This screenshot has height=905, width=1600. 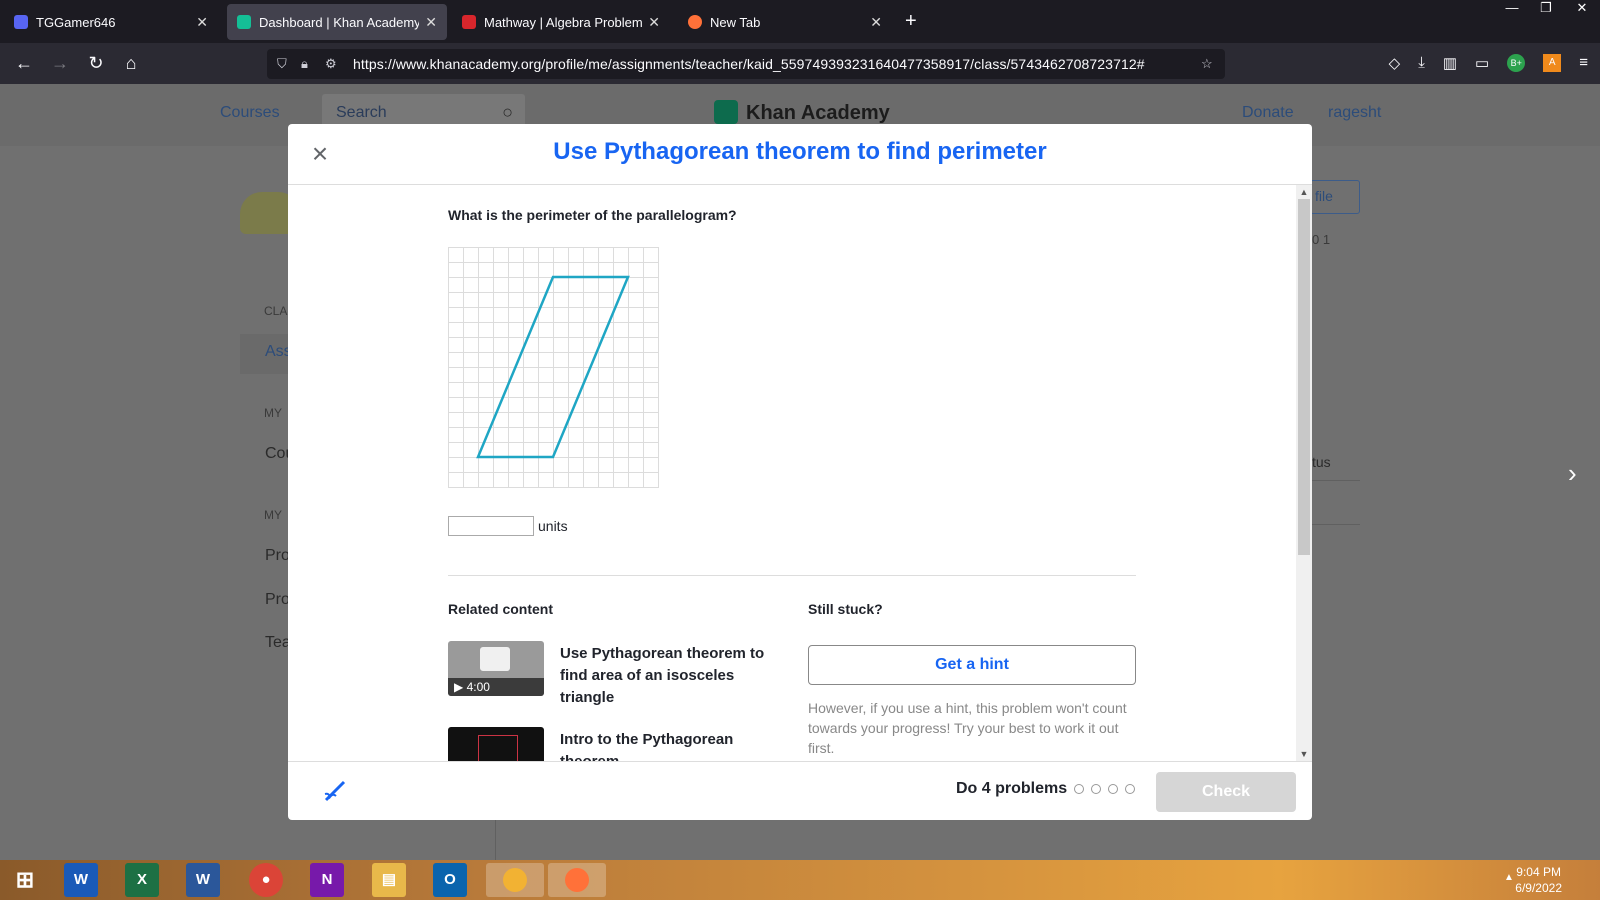 I want to click on play-icon: ▶, so click(x=460, y=687).